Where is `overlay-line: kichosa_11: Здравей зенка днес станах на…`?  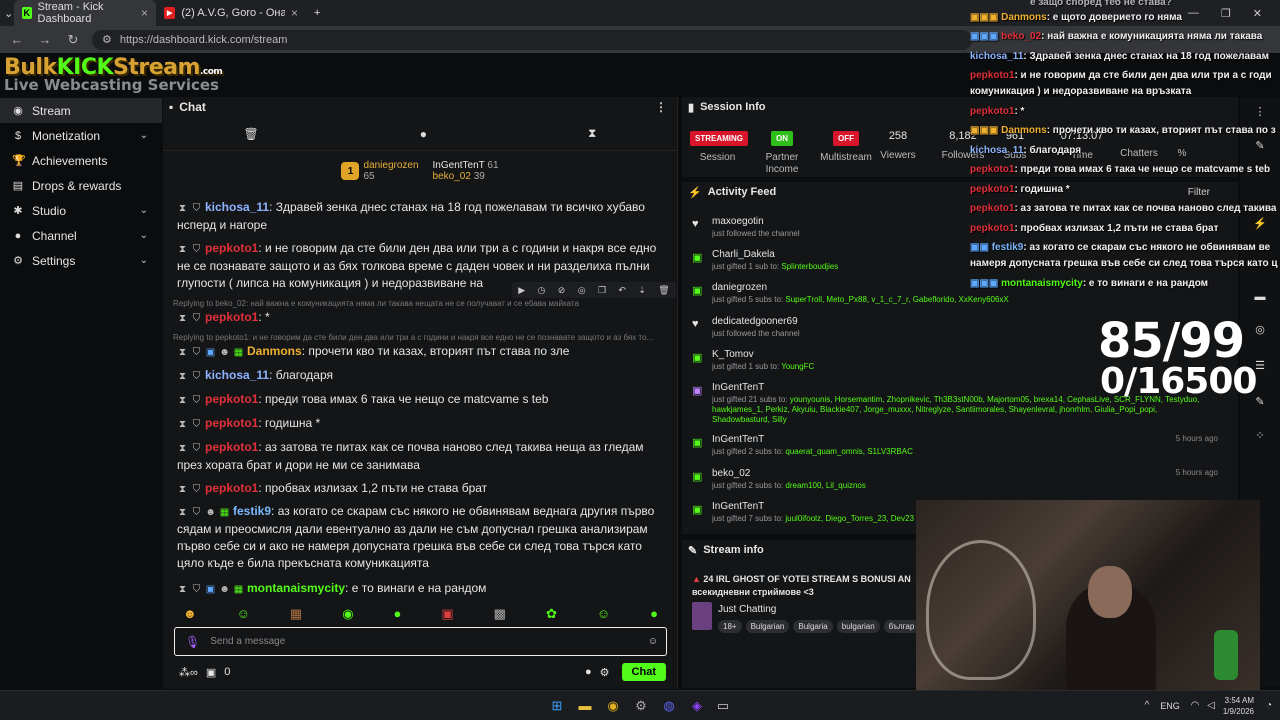 overlay-line: kichosa_11: Здравей зенка днес станах на… is located at coordinates (1120, 56).